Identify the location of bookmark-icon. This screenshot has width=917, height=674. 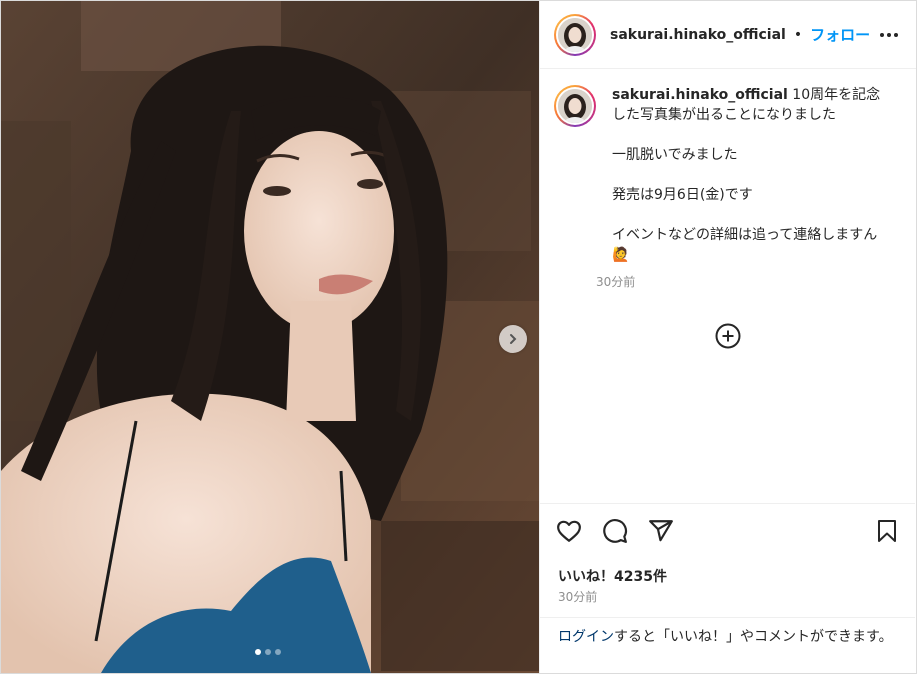
(887, 531).